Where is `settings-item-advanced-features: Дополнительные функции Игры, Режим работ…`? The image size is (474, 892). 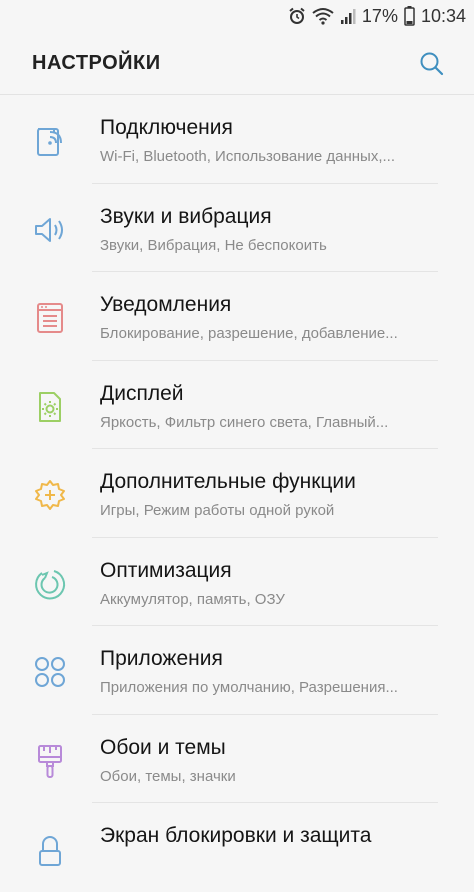
settings-item-advanced-features: Дополнительные функции Игры, Режим работ… is located at coordinates (237, 493).